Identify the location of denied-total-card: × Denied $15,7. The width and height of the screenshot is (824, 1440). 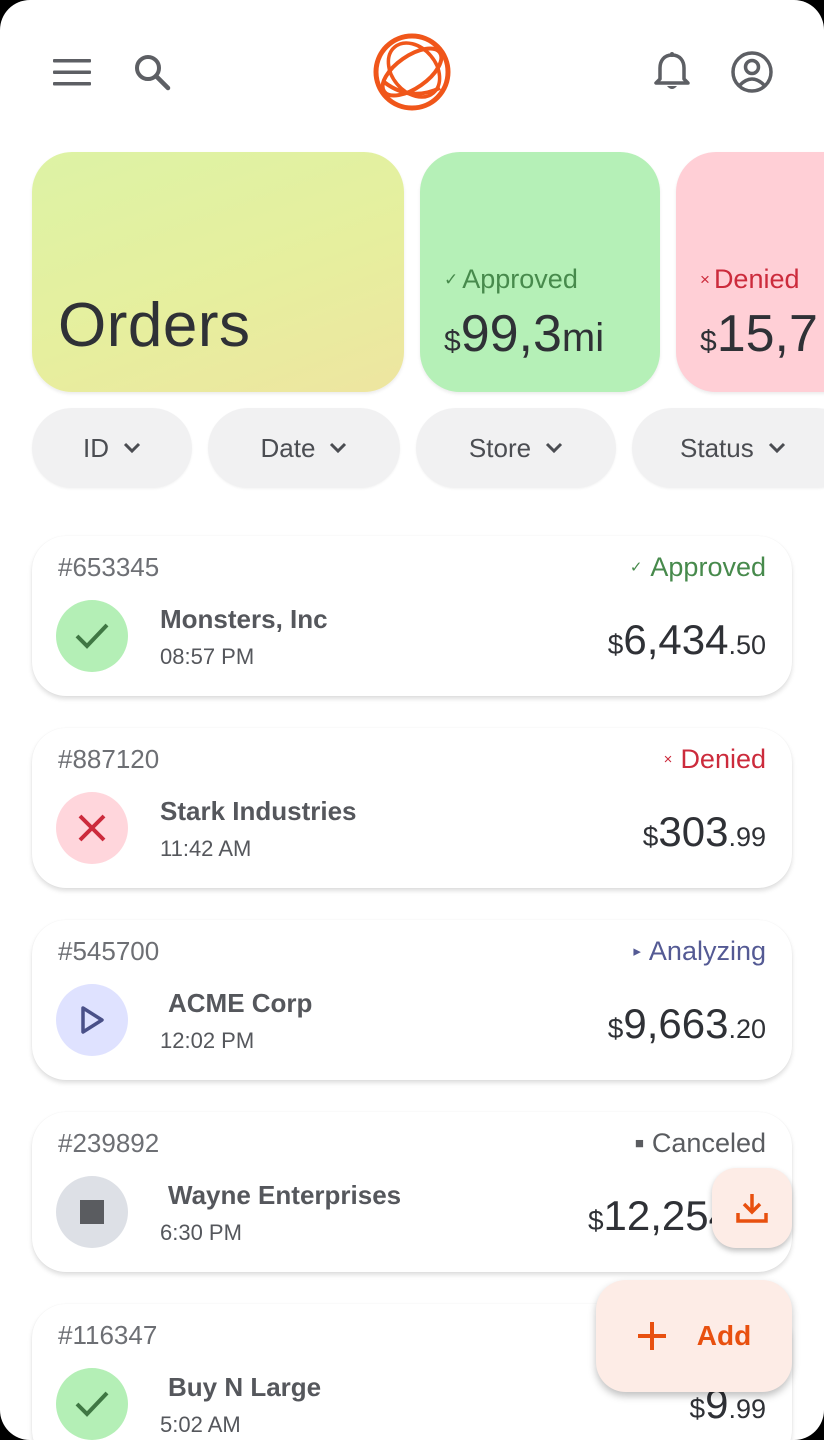
(750, 272).